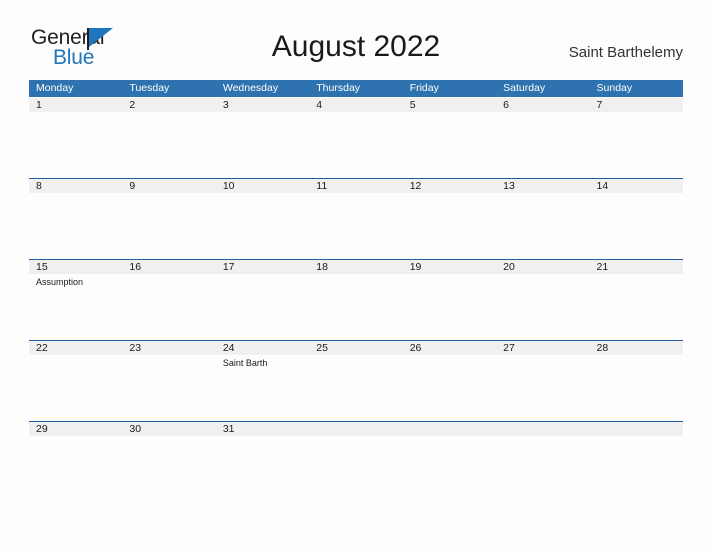 The height and width of the screenshot is (550, 712). Describe the element at coordinates (415, 186) in the screenshot. I see `day-number: 12` at that location.